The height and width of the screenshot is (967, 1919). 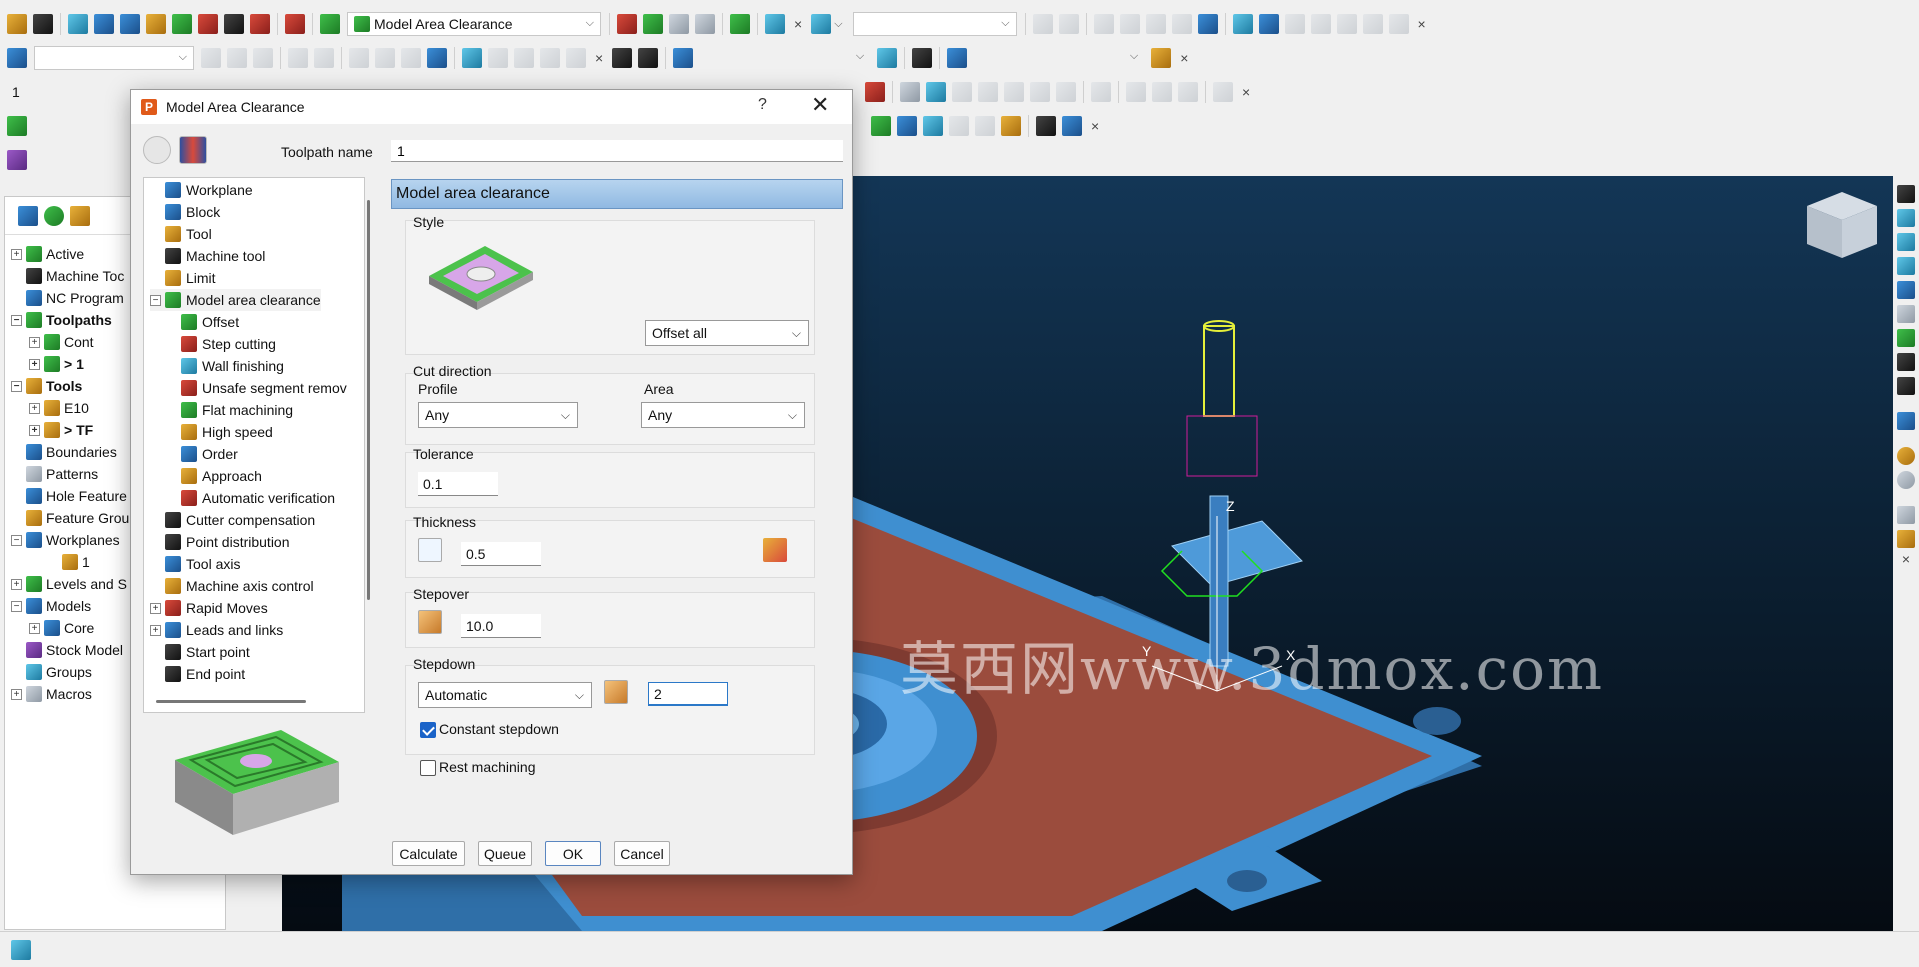 I want to click on view-front-icon, so click(x=1906, y=242).